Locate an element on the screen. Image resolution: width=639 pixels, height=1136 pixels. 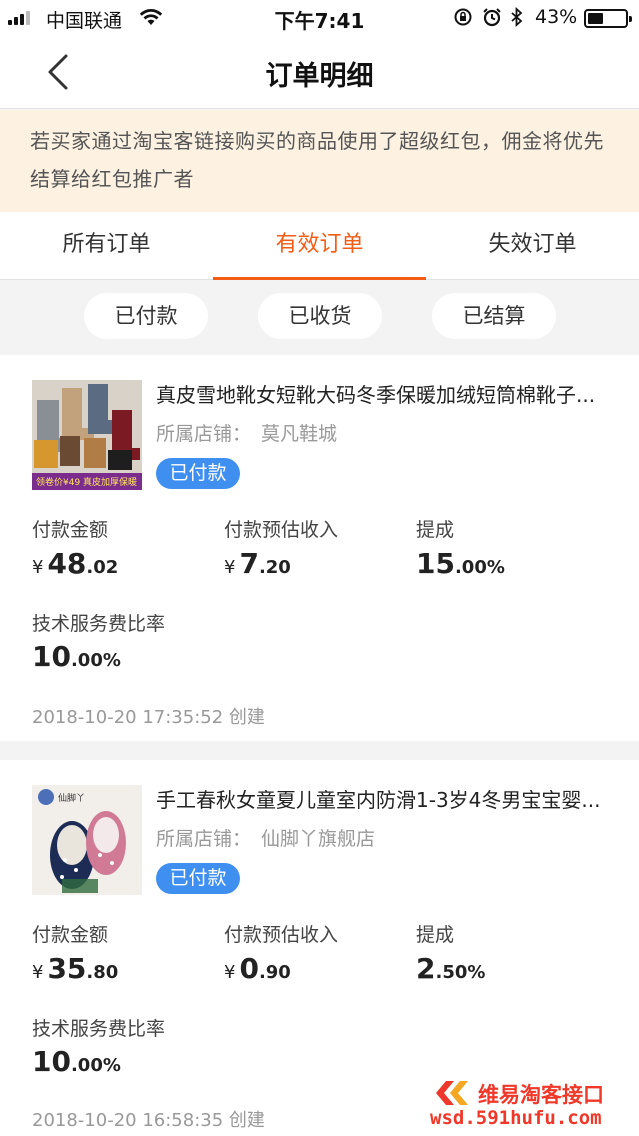
status-bar: 中国联通 下午7:41 43% is located at coordinates (319, 17).